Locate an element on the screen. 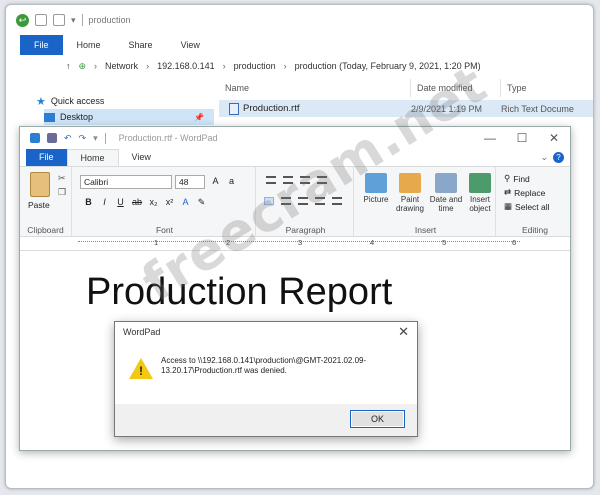 The height and width of the screenshot is (495, 600). align-left-icon is located at coordinates (269, 201).